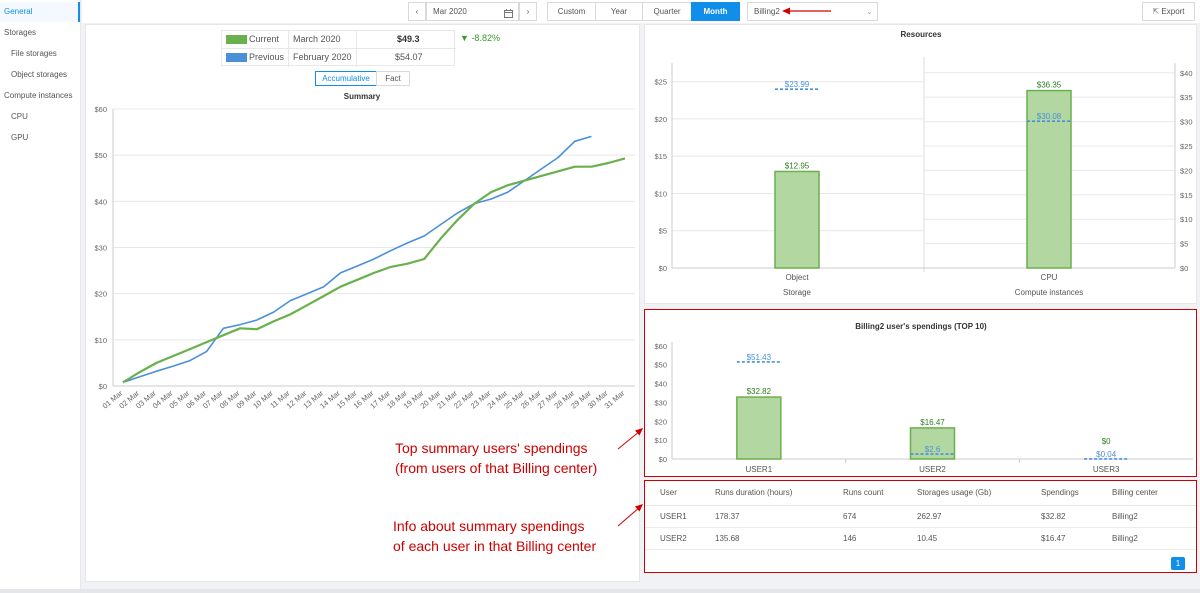 The image size is (1200, 593). I want to click on status-strip, so click(600, 591).